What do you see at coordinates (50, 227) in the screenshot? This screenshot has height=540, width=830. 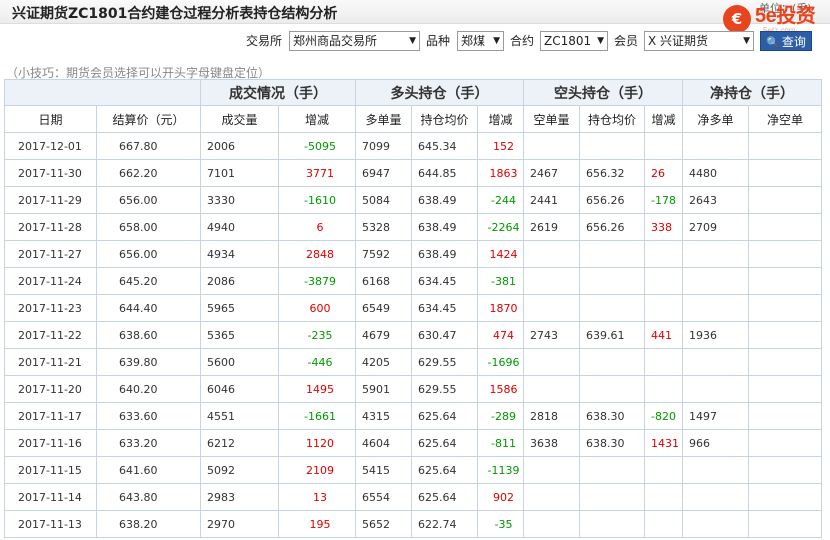 I see `table-cell: 2017-11-28` at bounding box center [50, 227].